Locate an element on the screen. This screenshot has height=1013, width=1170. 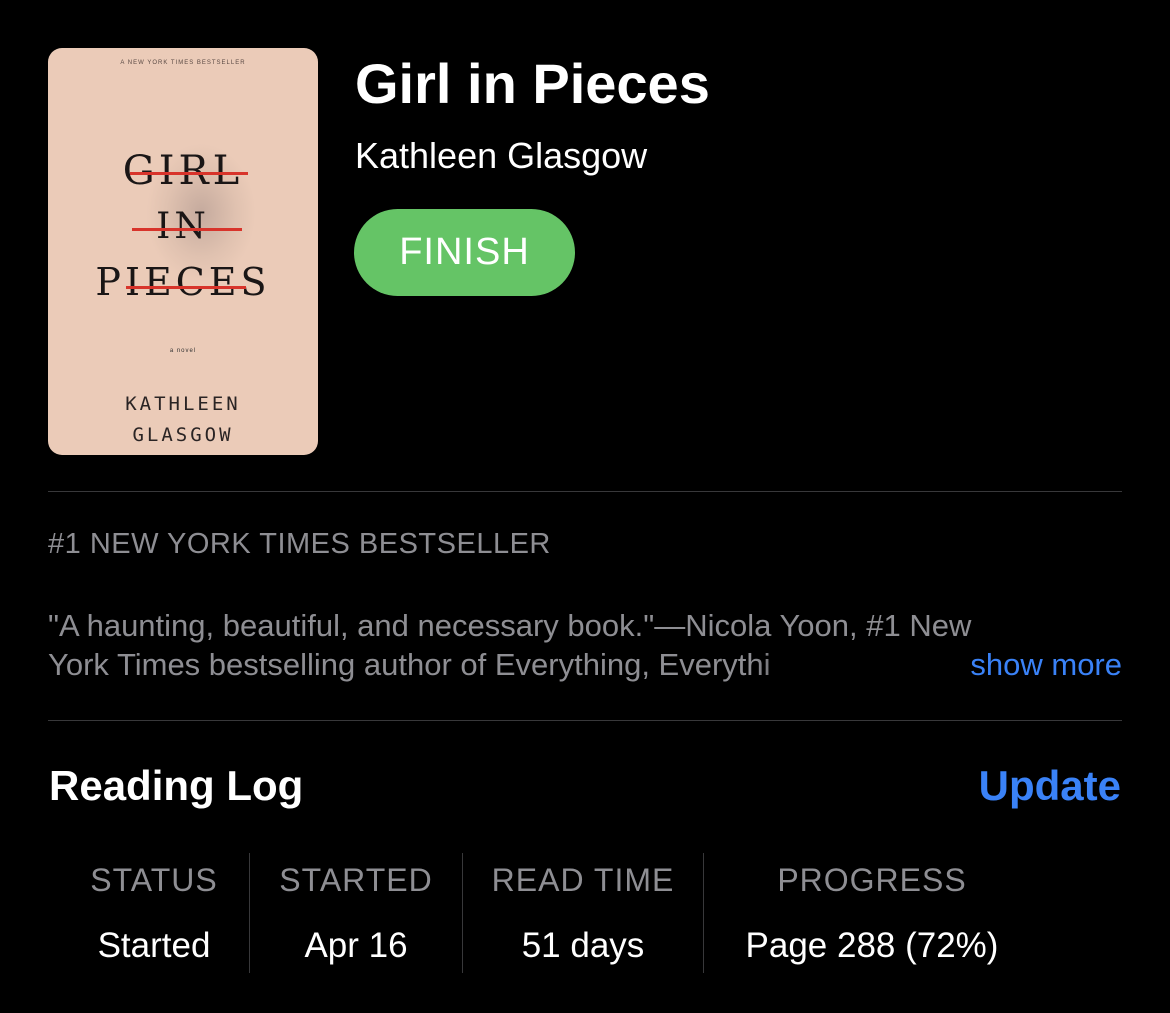
stat-status: STATUS Started is located at coordinates (154, 914).